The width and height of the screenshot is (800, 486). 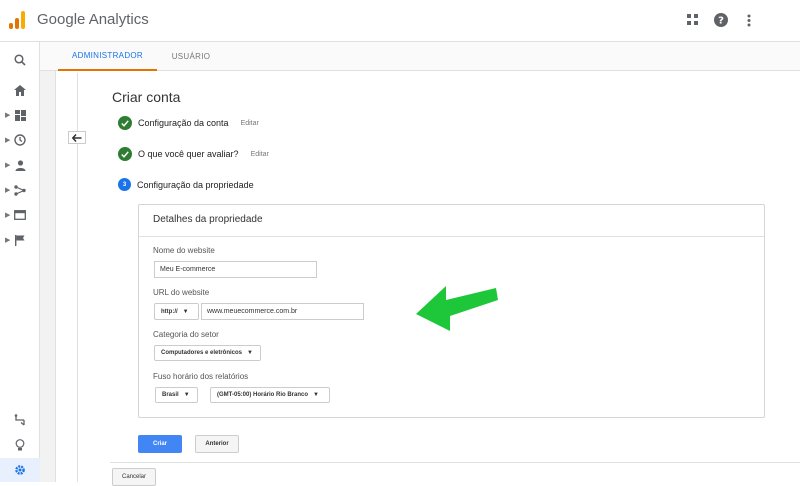 I want to click on top-bar: Google Analytics ?, so click(x=400, y=21).